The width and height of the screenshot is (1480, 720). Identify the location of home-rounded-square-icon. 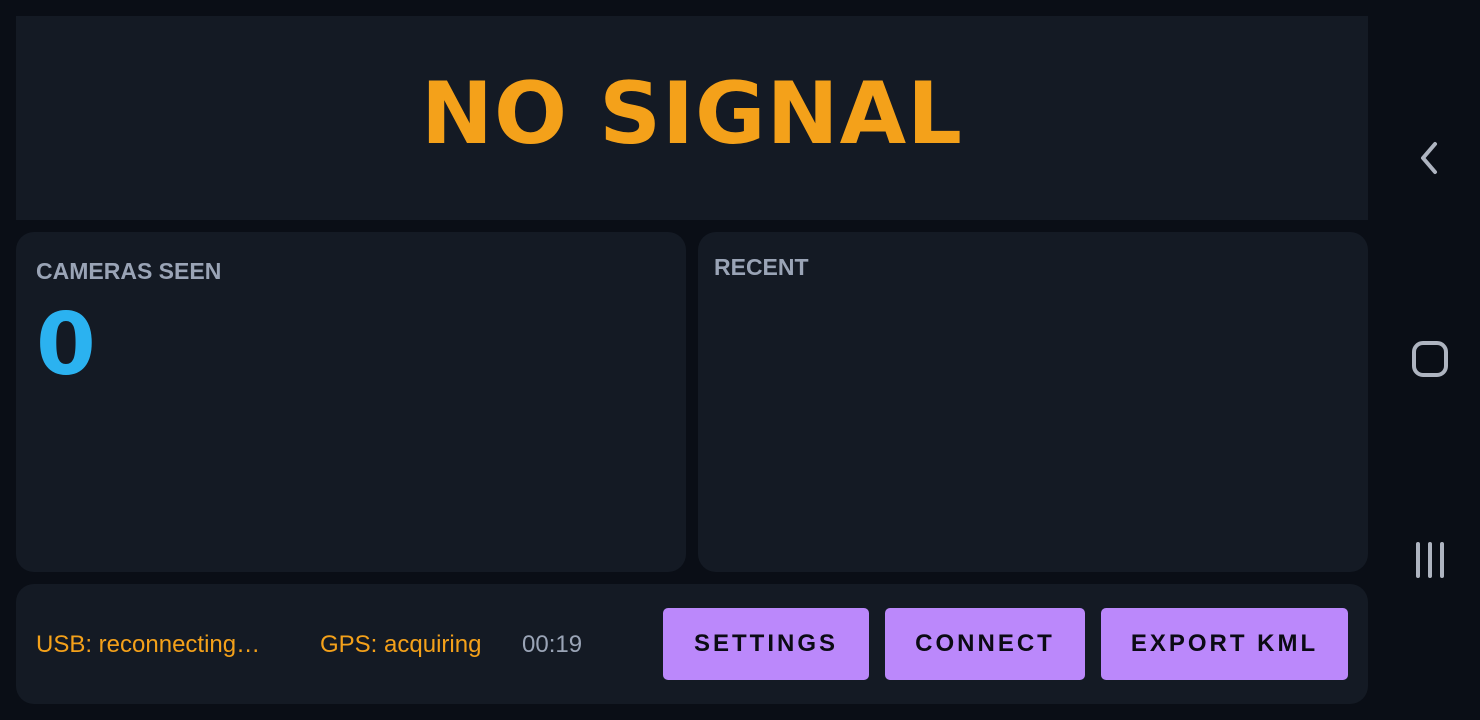
(1430, 359).